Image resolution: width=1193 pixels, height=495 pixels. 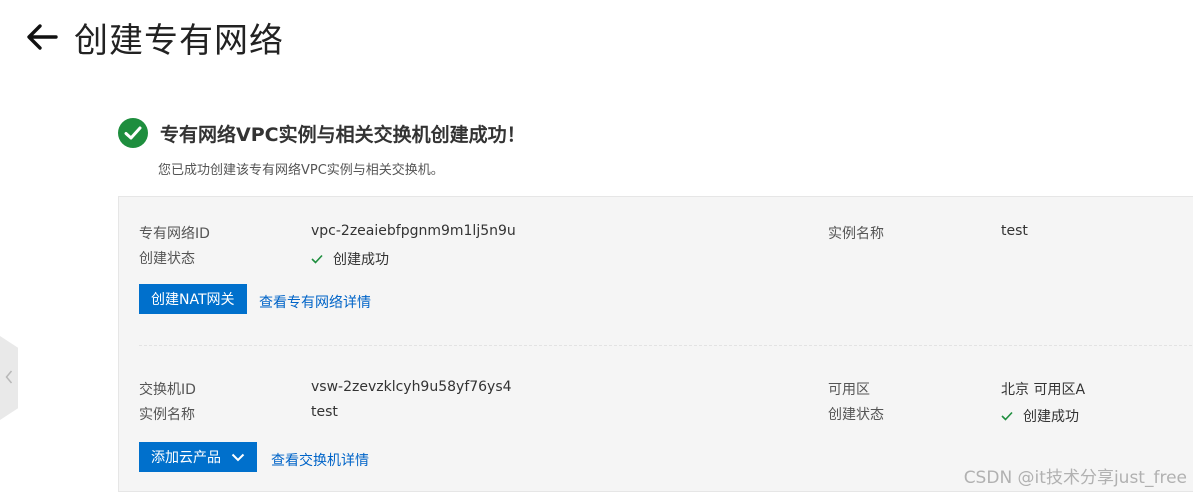 What do you see at coordinates (186, 458) in the screenshot?
I see `add-cloud-product-label: 添加云产品` at bounding box center [186, 458].